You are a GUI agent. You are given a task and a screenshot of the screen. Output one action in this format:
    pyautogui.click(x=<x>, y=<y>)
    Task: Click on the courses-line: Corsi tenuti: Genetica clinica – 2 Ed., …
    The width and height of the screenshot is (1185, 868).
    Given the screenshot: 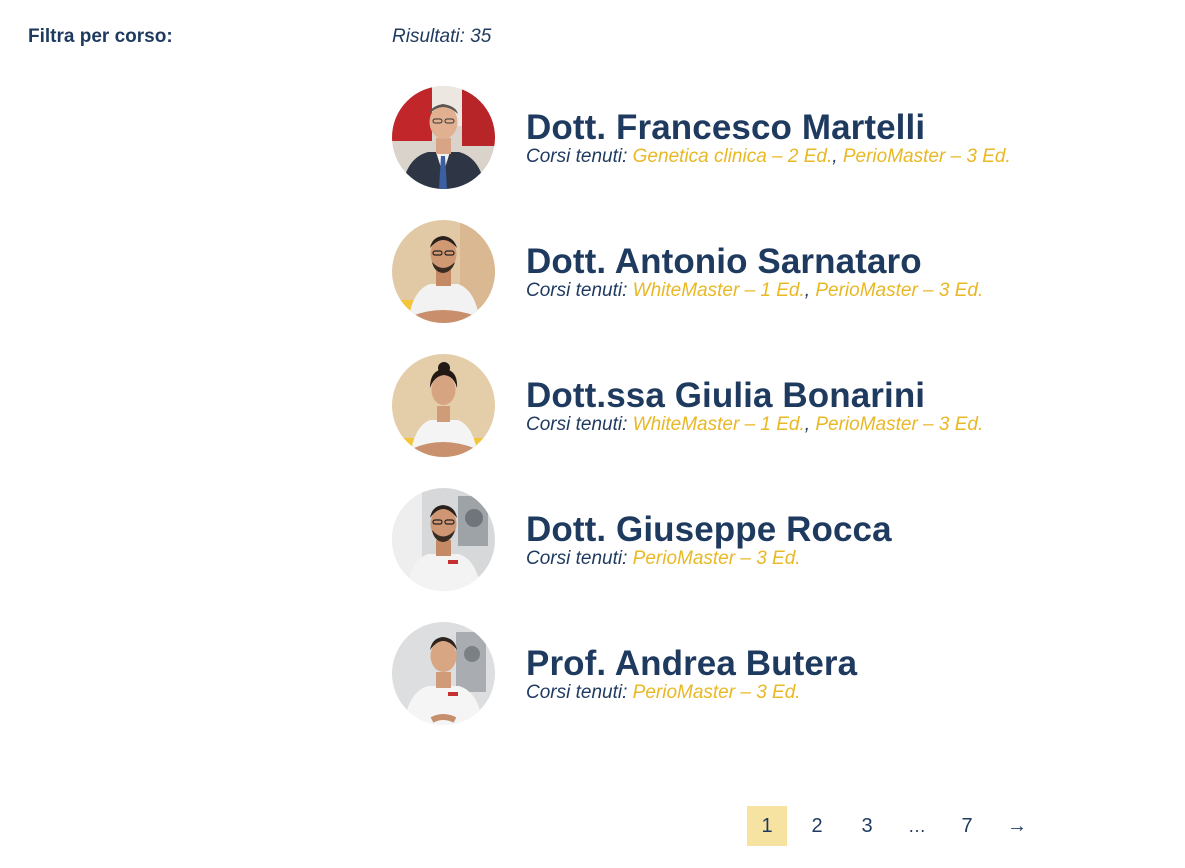 What is the action you would take?
    pyautogui.click(x=768, y=156)
    